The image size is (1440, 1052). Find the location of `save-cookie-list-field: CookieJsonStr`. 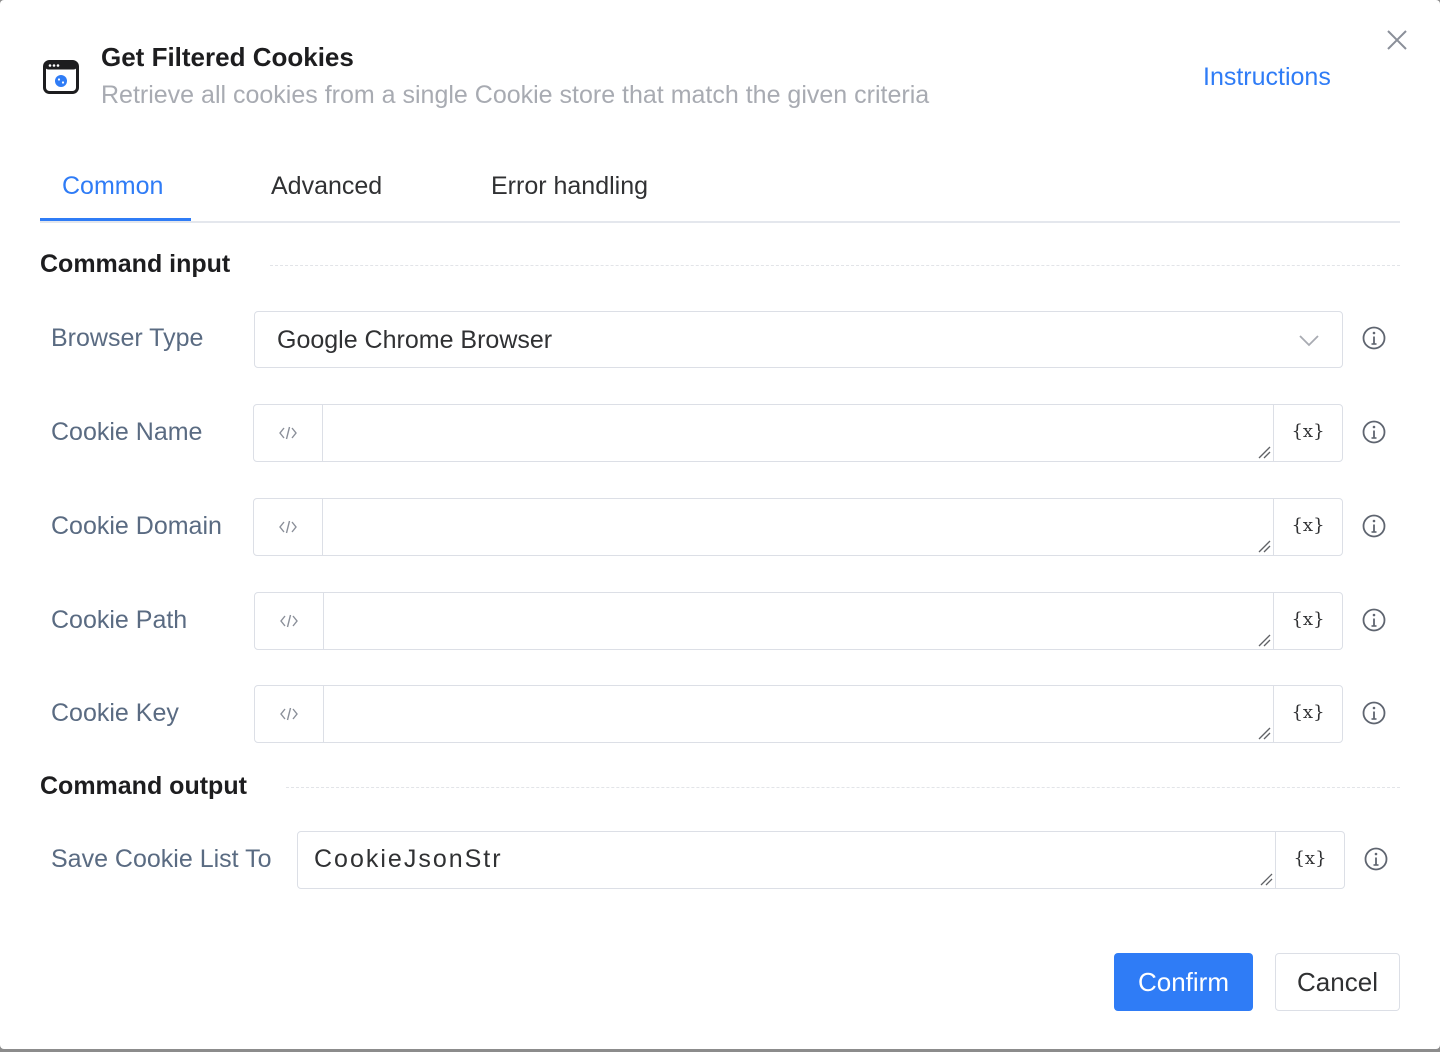

save-cookie-list-field: CookieJsonStr is located at coordinates (786, 860).